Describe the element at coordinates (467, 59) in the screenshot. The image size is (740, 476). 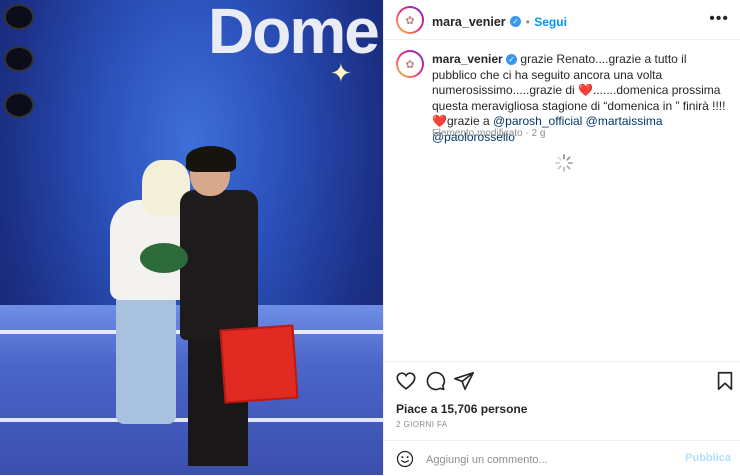
I see `caption-username: mara_venier` at that location.